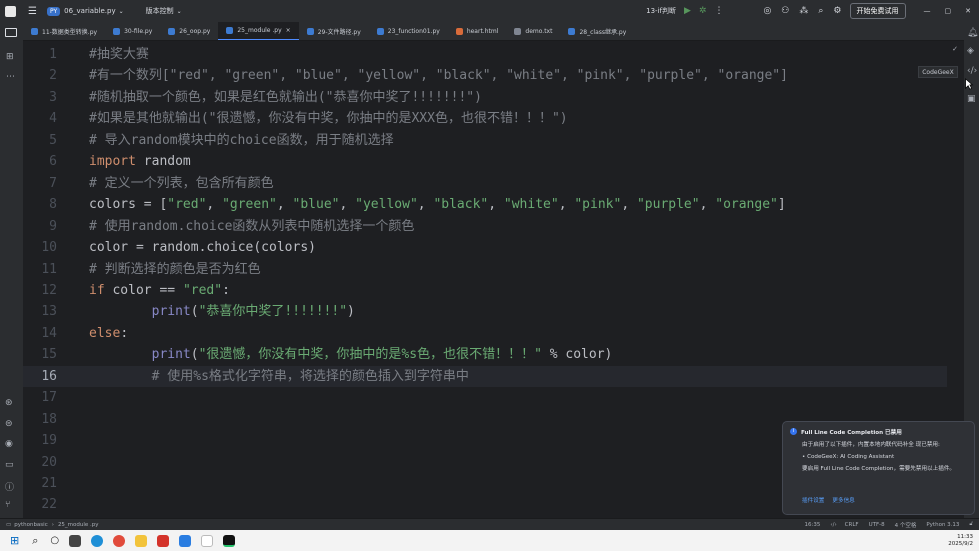  I want to click on close-icon: ✕, so click(968, 11).